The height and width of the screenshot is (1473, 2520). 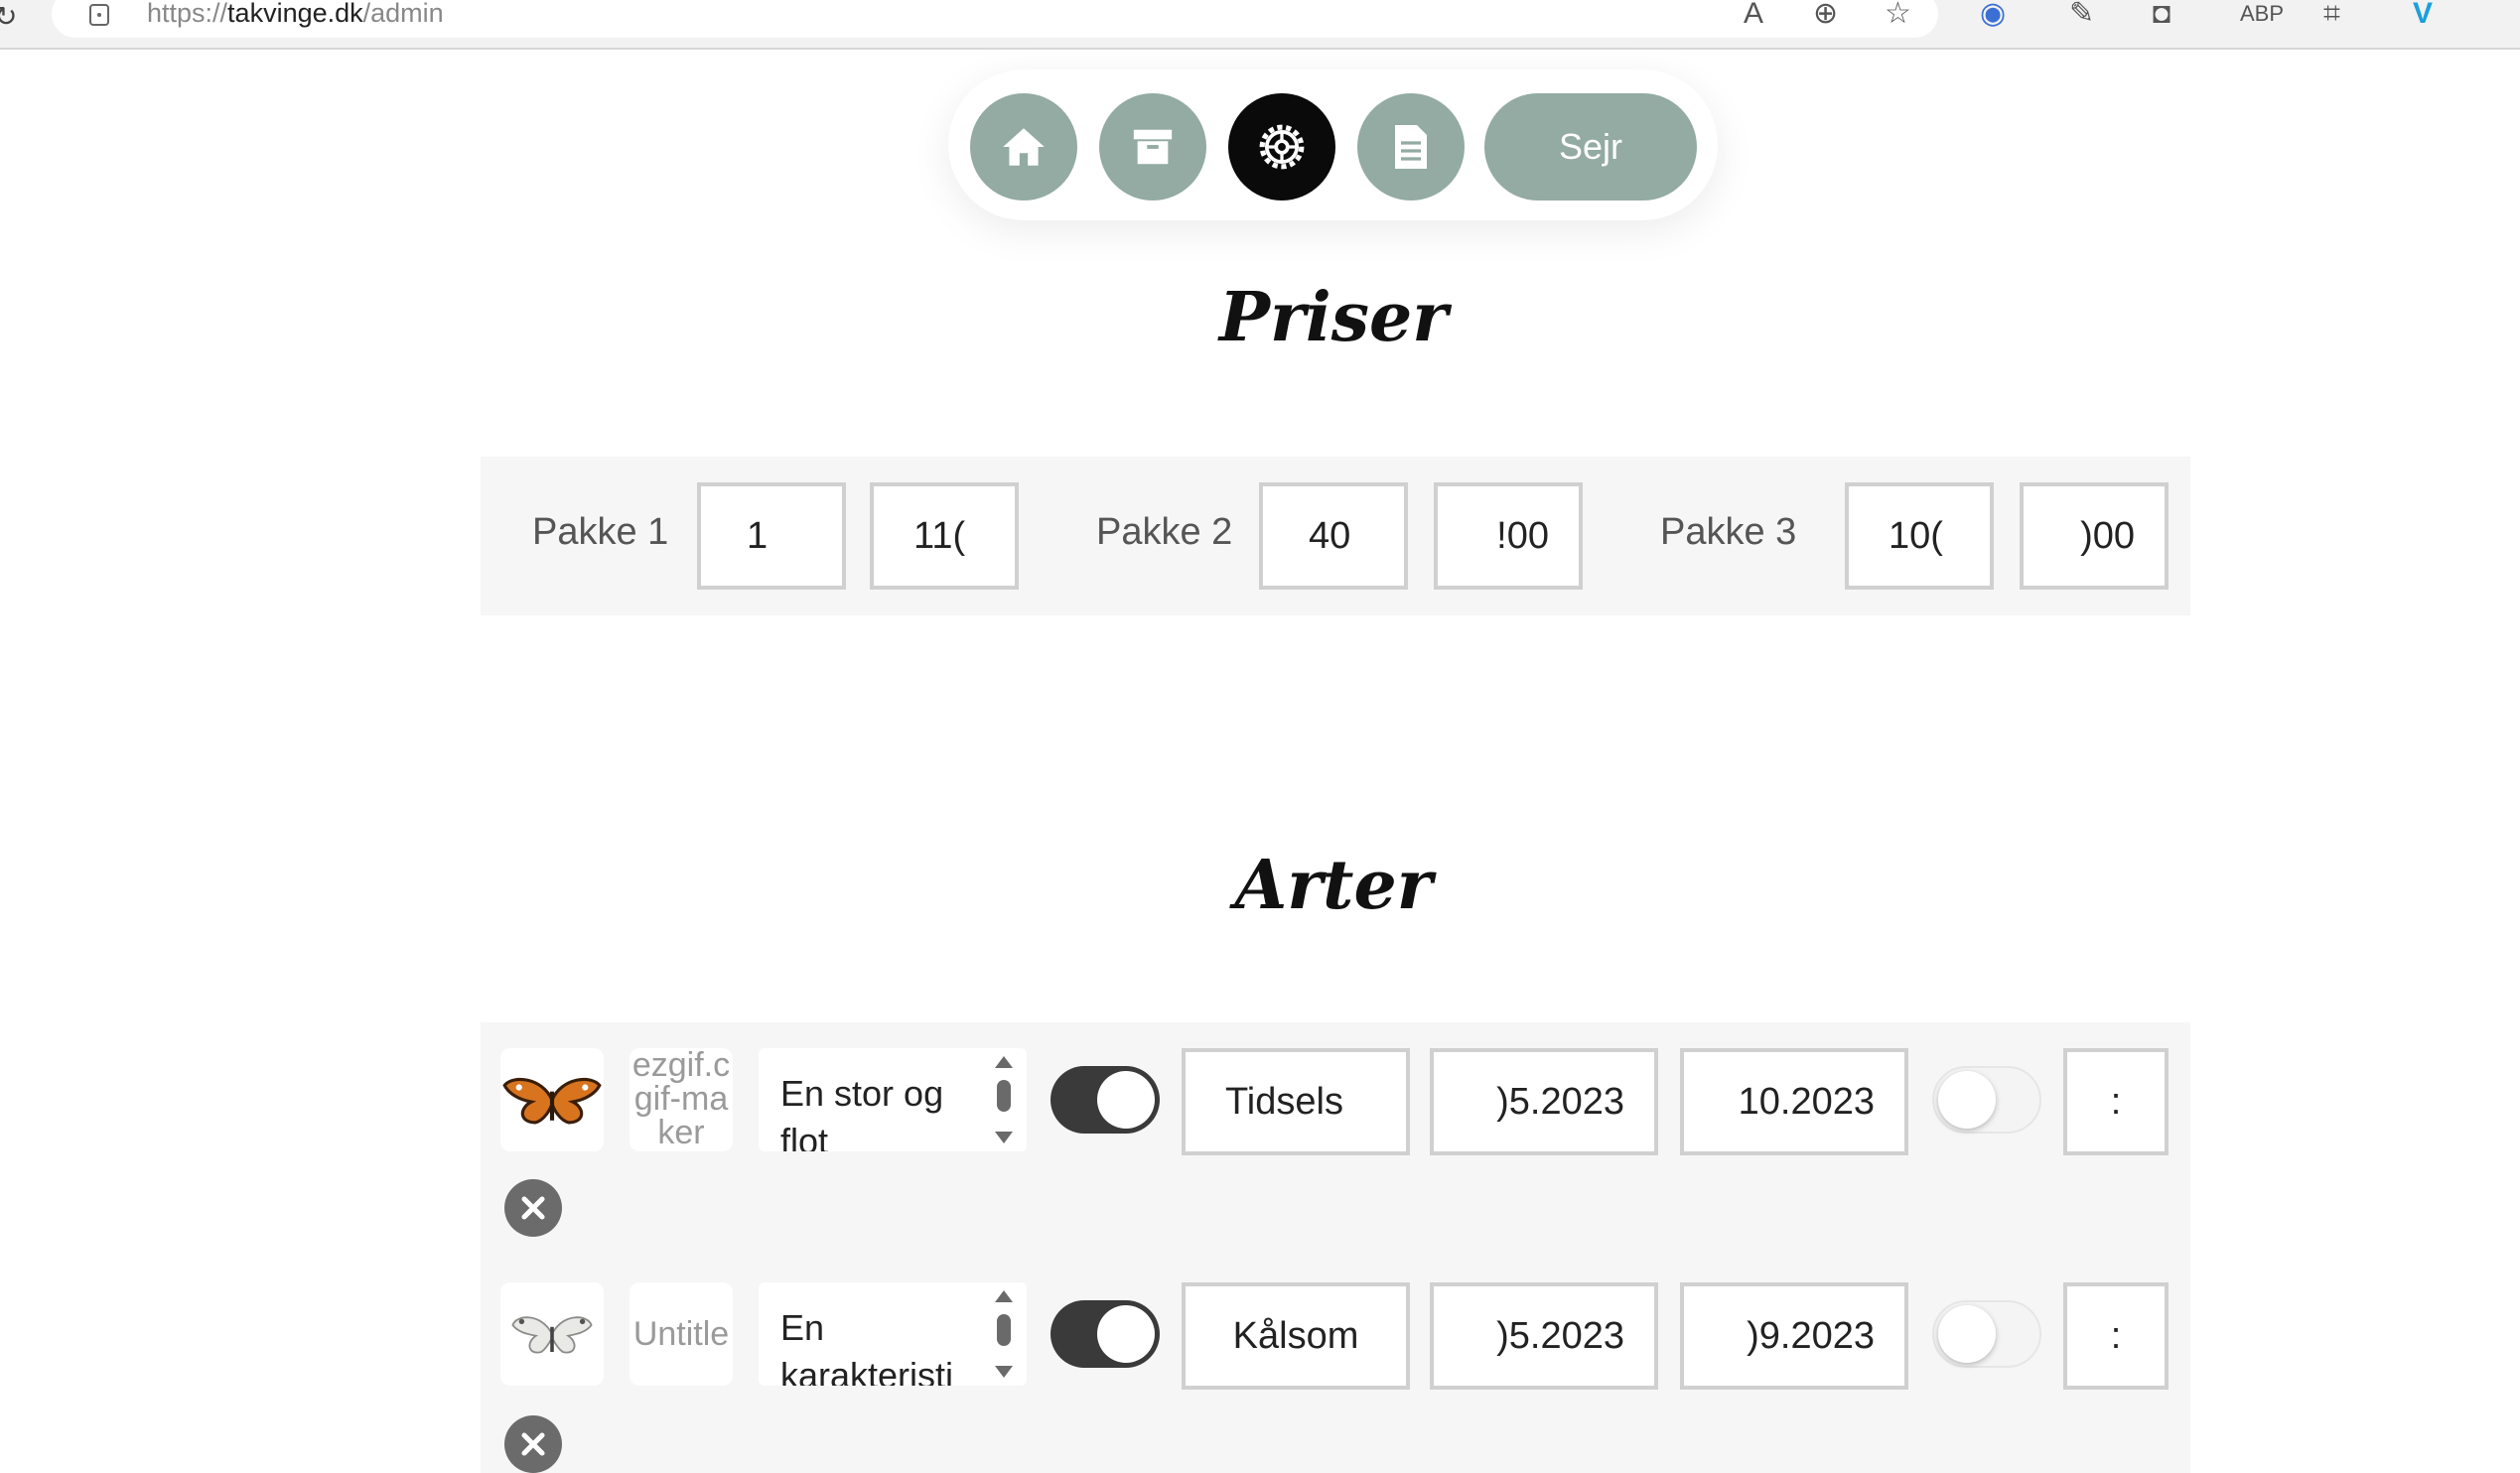 What do you see at coordinates (8, 17) in the screenshot?
I see `reload-icon: ↻` at bounding box center [8, 17].